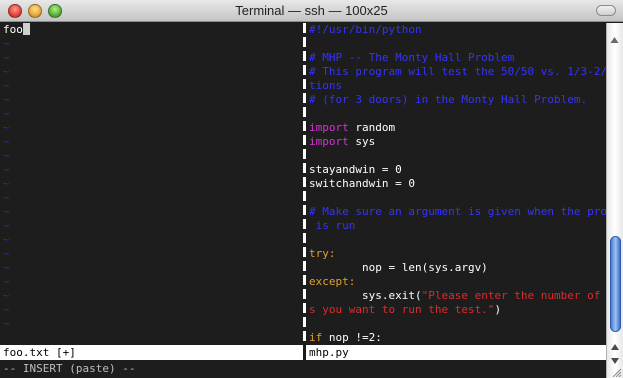 Image resolution: width=623 pixels, height=378 pixels. Describe the element at coordinates (456, 226) in the screenshot. I see `code-line: is run` at that location.